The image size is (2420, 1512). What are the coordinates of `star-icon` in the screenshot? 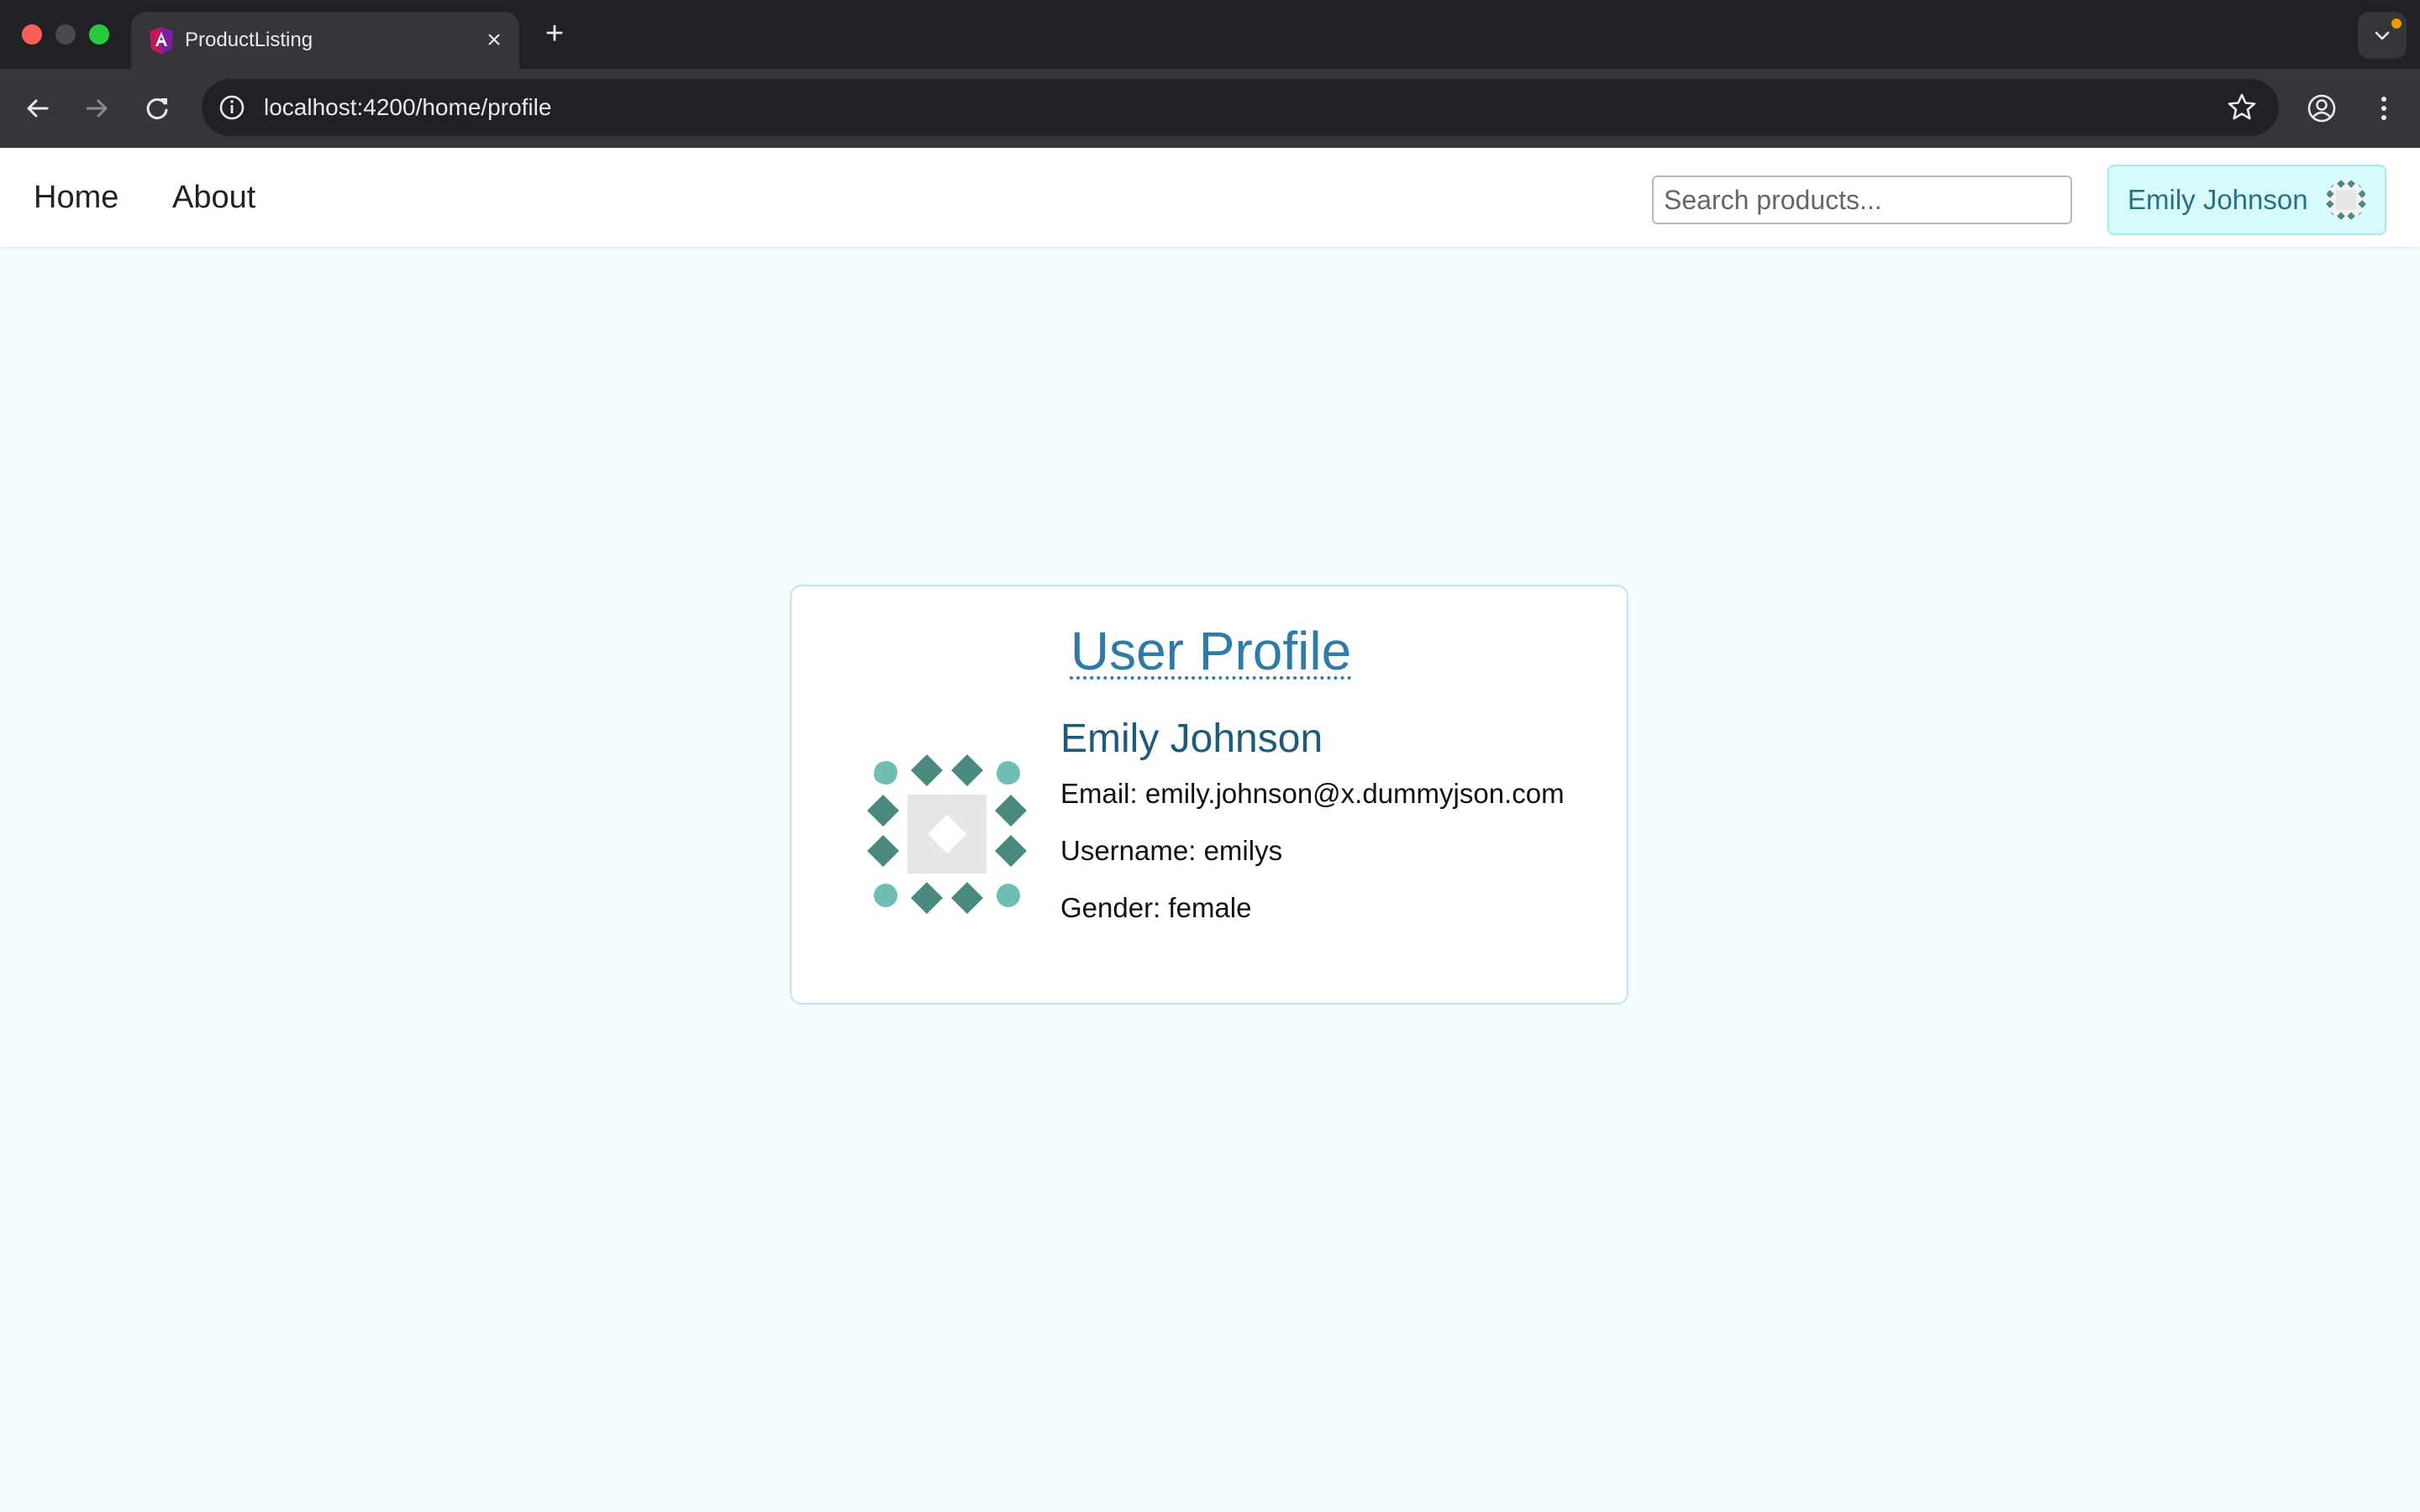 It's located at (2242, 107).